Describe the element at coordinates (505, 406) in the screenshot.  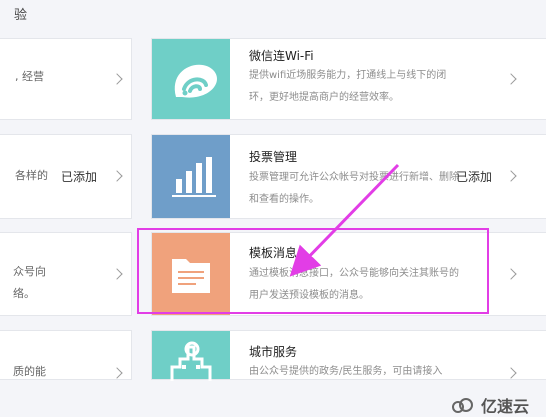
I see `watermark-text: 亿速云` at that location.